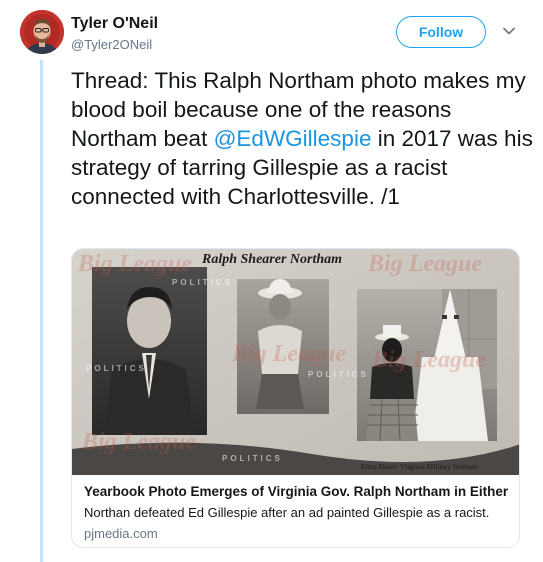 This screenshot has height=562, width=543. I want to click on watermark-sub-2: POLITICS, so click(116, 368).